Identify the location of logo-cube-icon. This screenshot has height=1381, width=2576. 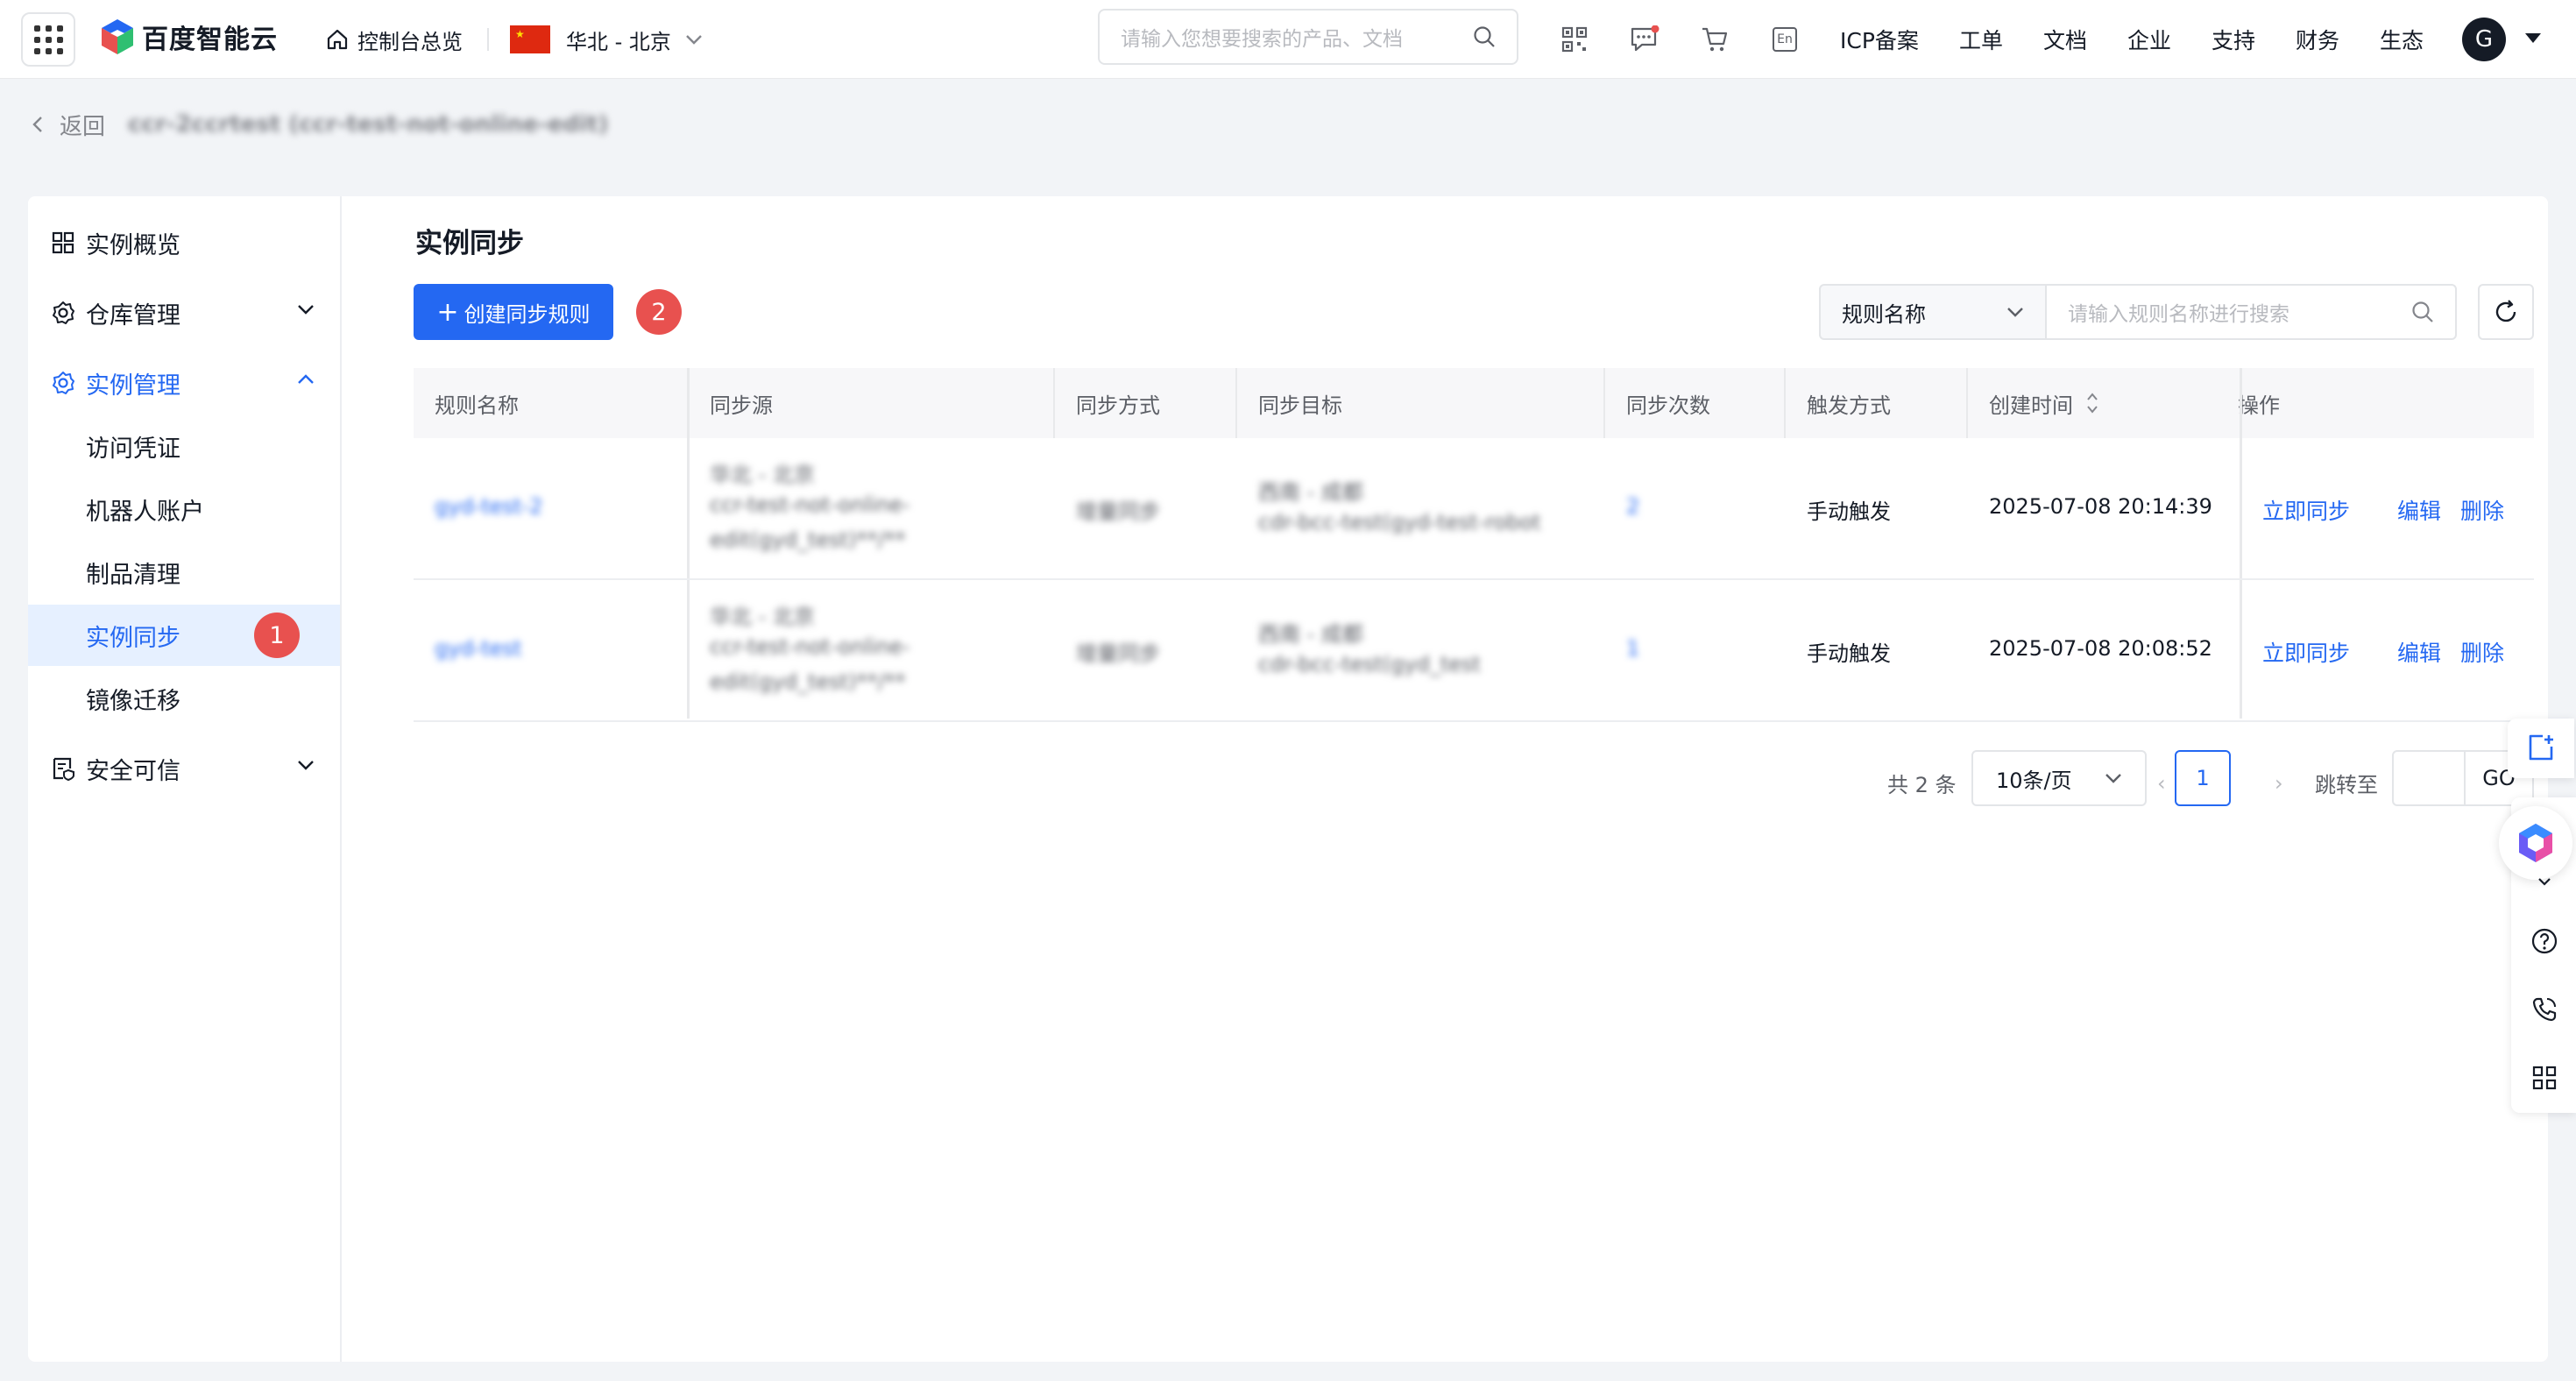
(117, 36).